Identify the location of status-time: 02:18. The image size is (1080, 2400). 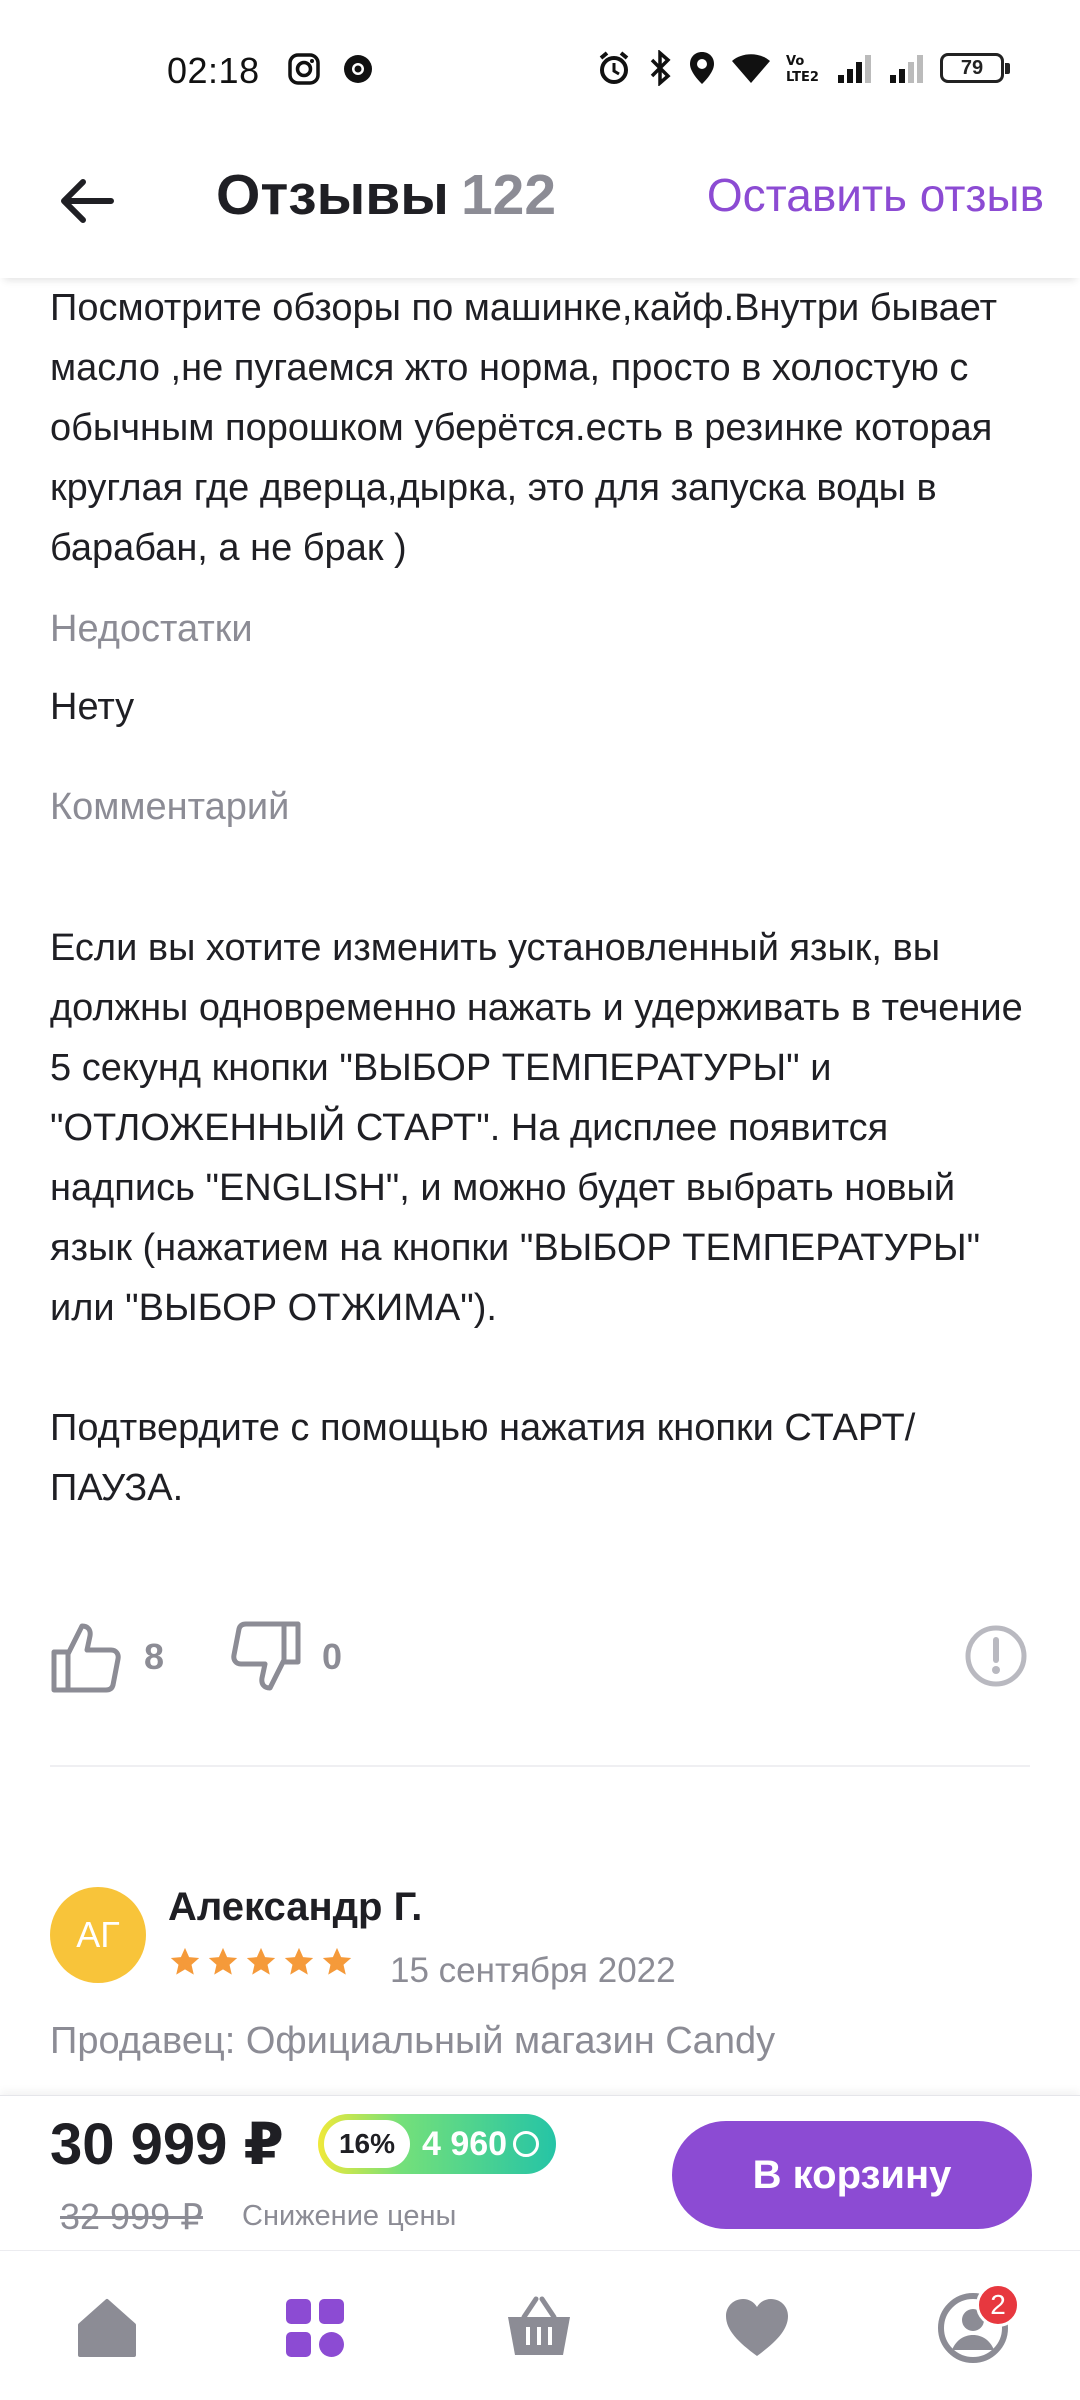
(213, 70).